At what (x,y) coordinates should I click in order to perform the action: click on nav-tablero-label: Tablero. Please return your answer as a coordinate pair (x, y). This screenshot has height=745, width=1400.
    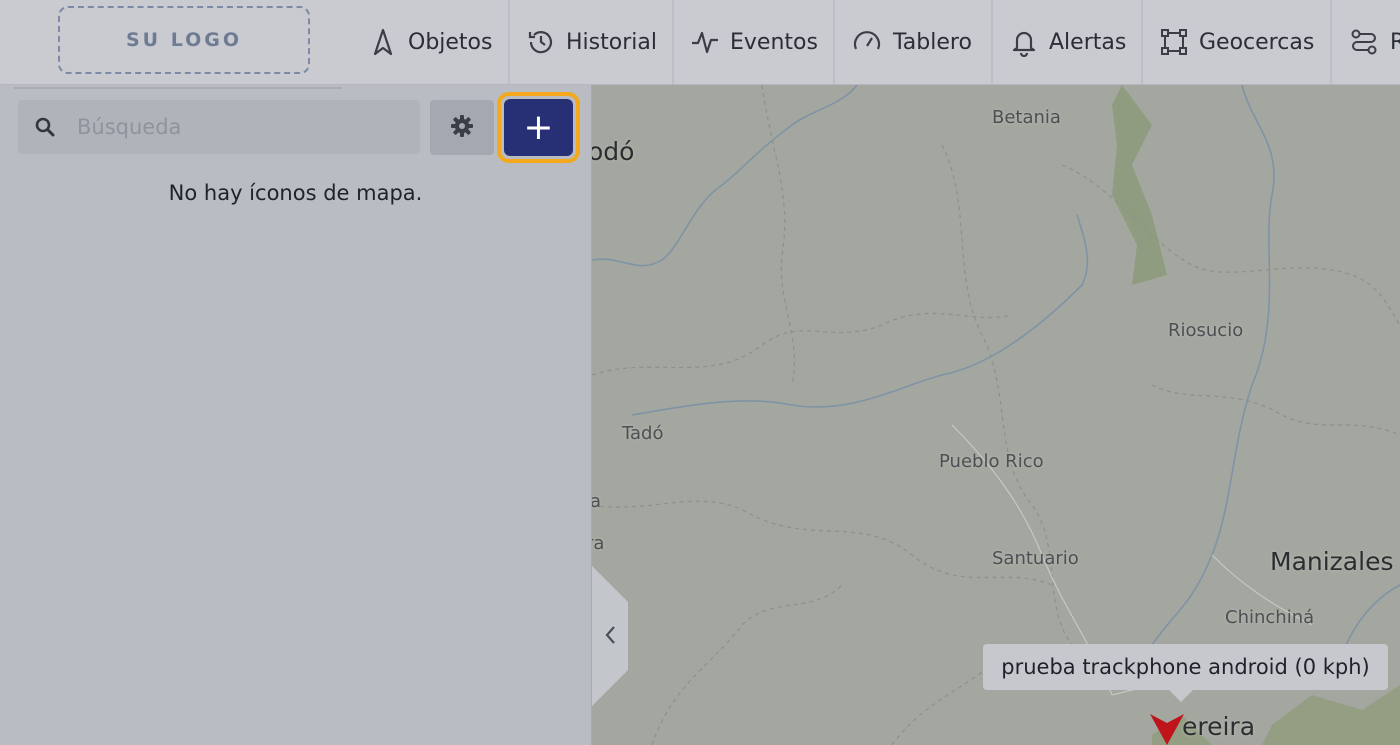
    Looking at the image, I should click on (932, 42).